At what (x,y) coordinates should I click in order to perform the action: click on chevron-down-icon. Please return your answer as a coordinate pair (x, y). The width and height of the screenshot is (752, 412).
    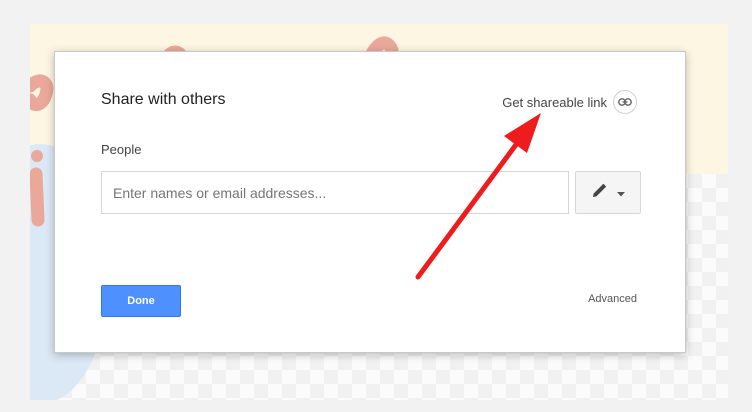
    Looking at the image, I should click on (621, 193).